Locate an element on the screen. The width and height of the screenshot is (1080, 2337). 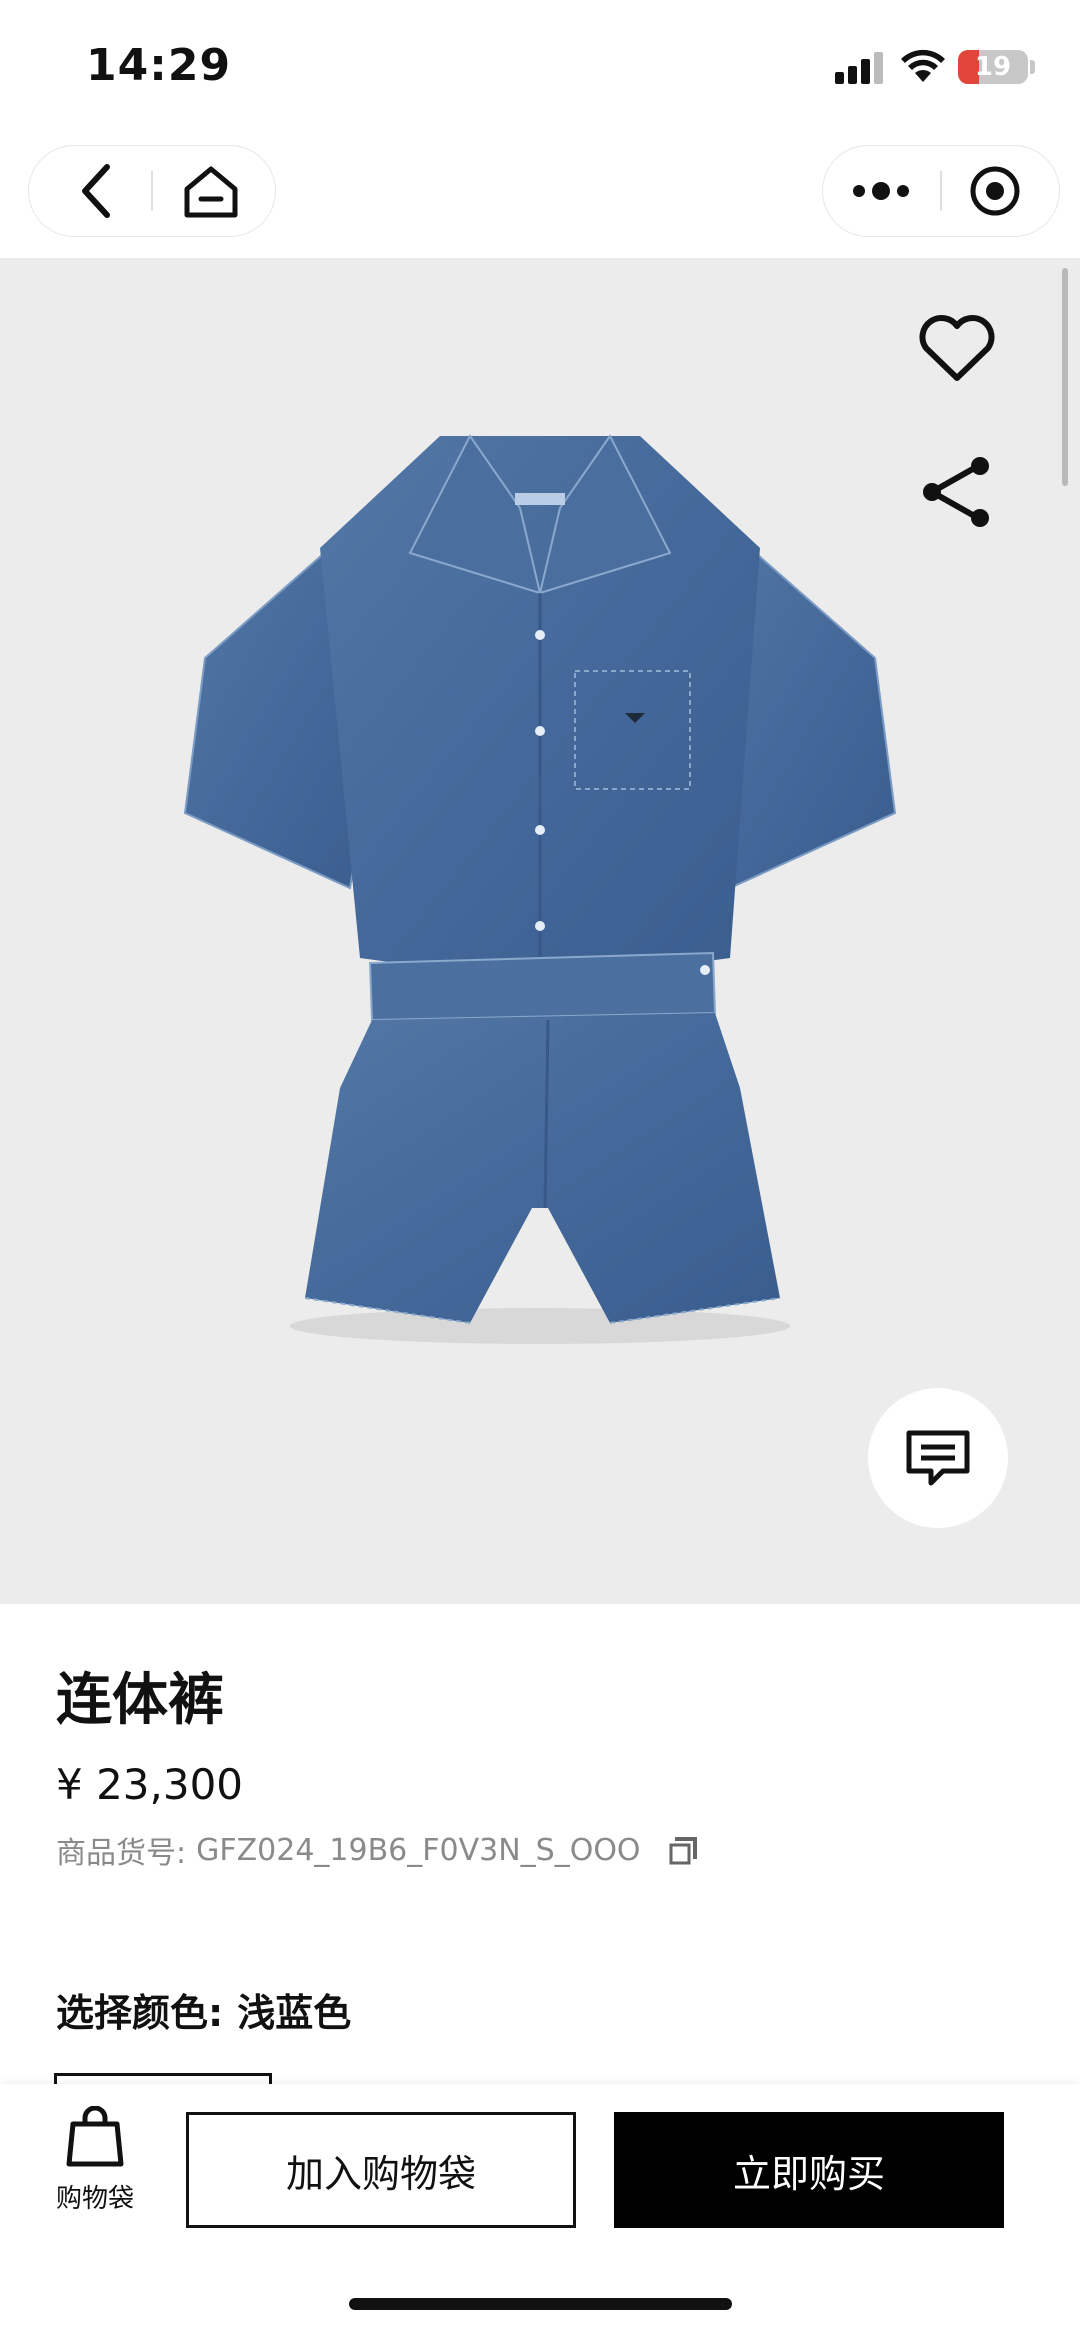
color-value: 浅蓝色 is located at coordinates (294, 2013).